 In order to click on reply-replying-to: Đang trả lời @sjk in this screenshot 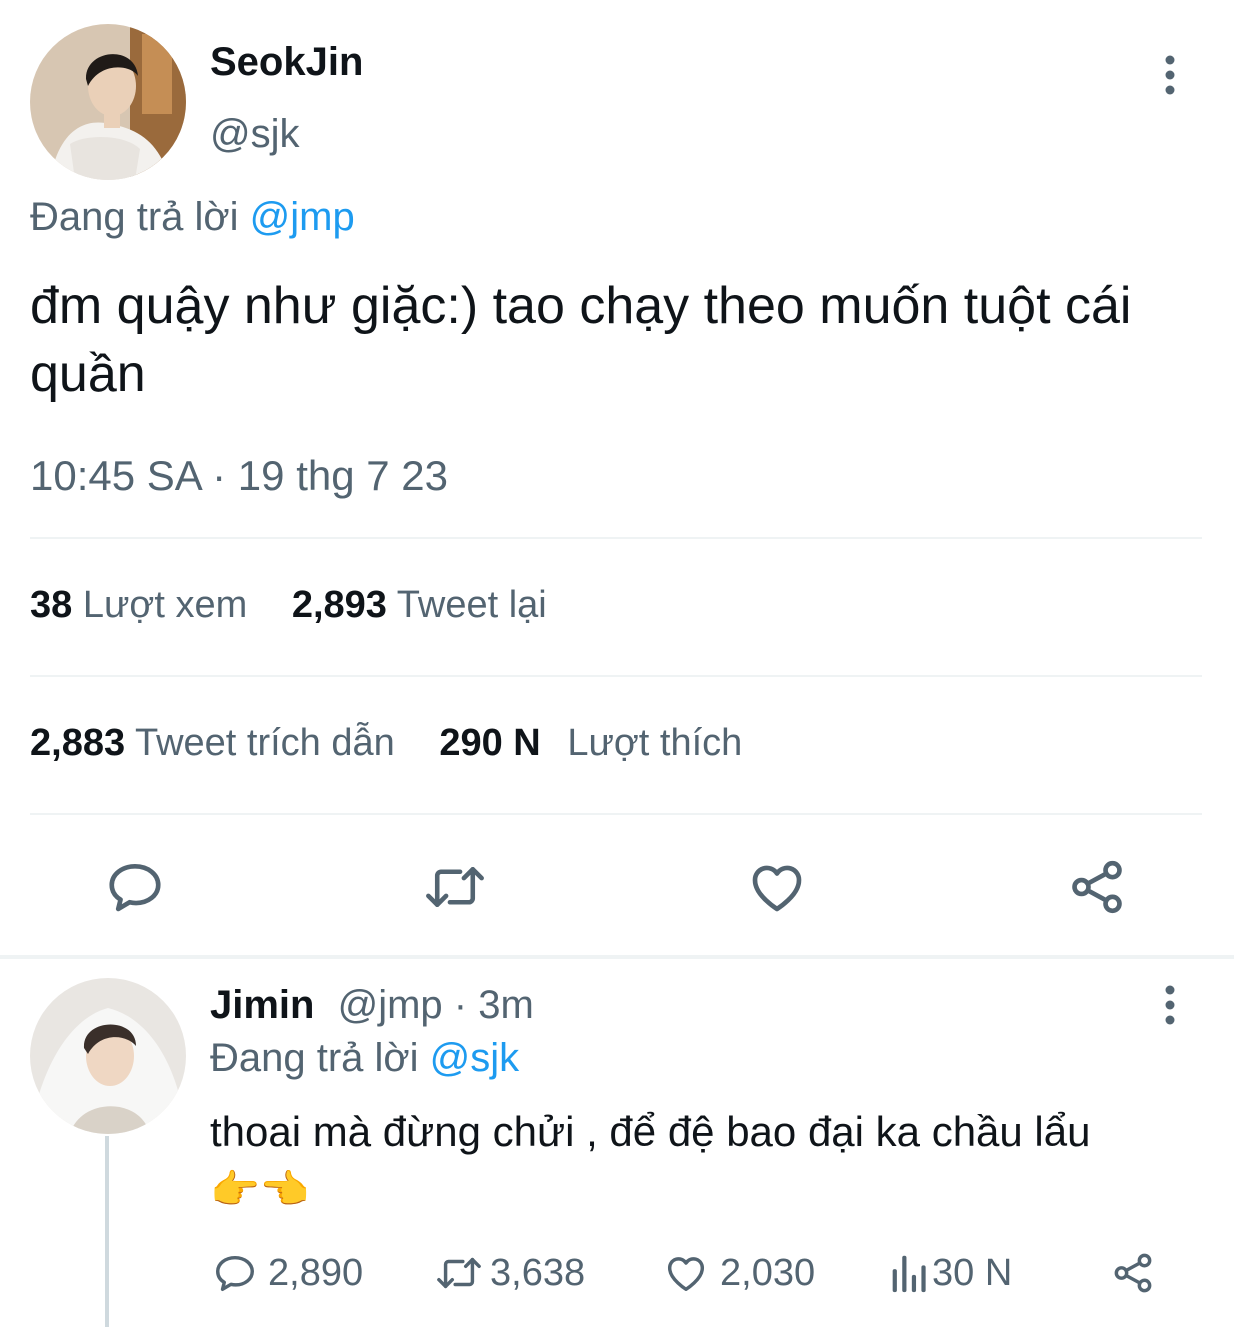, I will do `click(364, 1058)`.